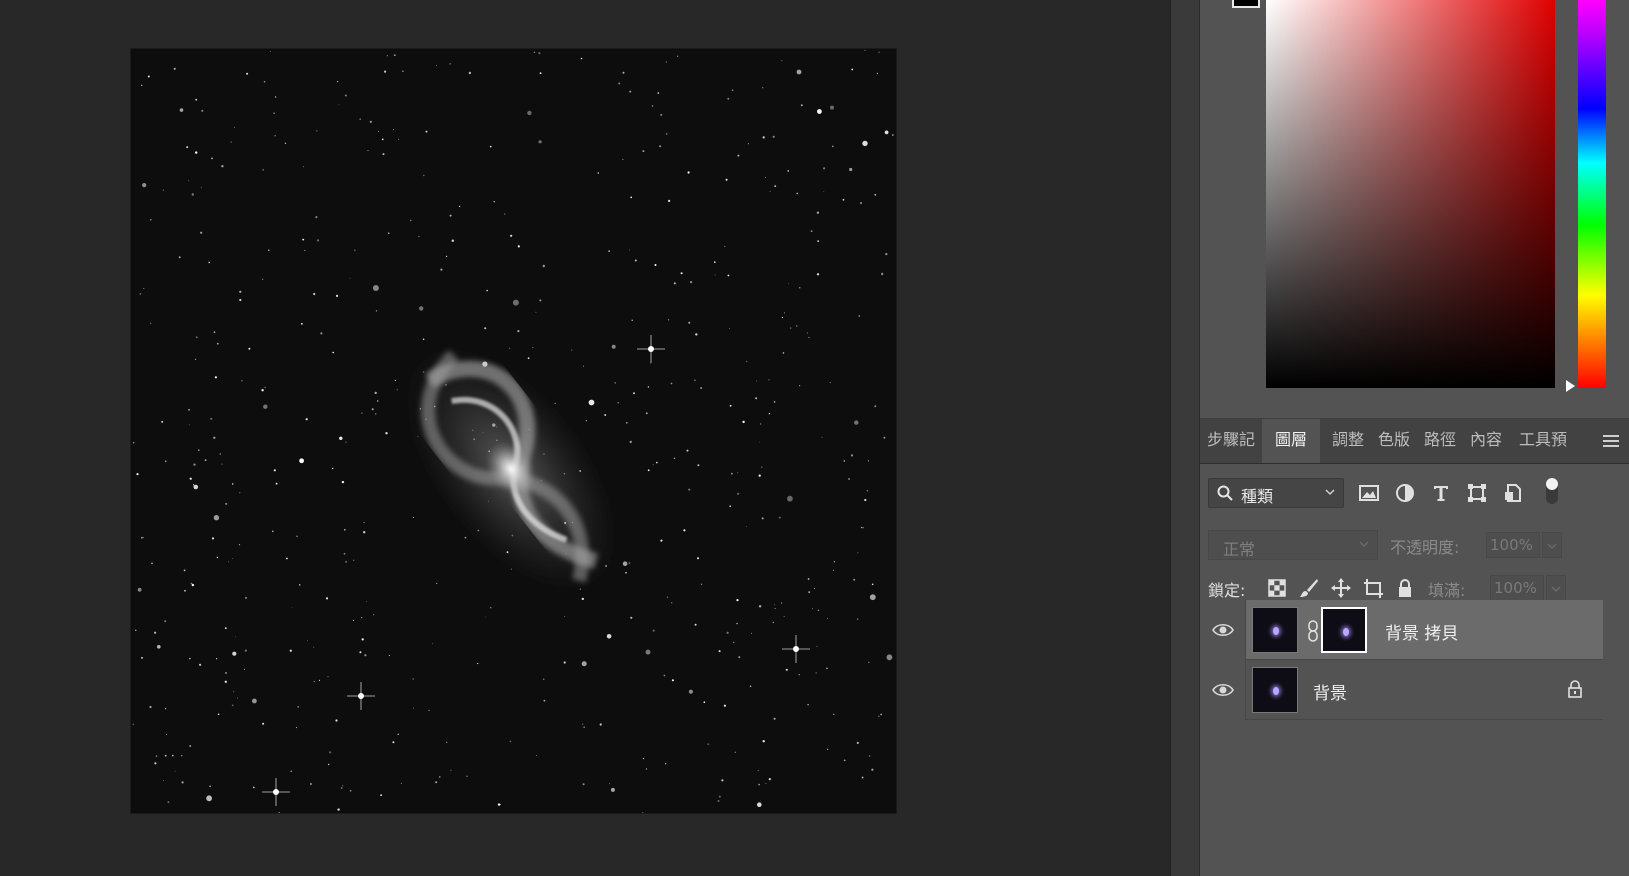 Image resolution: width=1629 pixels, height=876 pixels. Describe the element at coordinates (1486, 441) in the screenshot. I see `tab-properties: 內容` at that location.